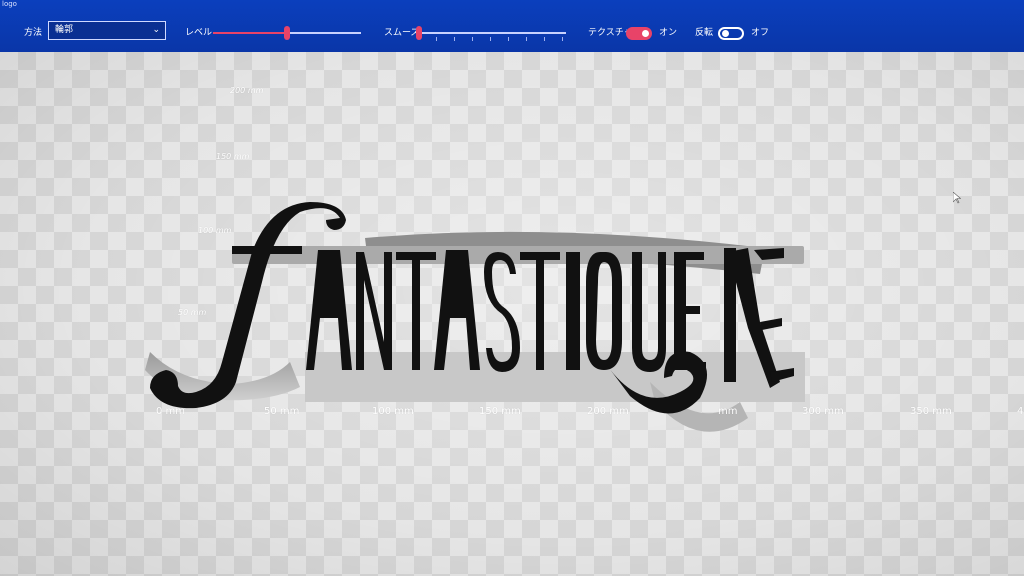 The height and width of the screenshot is (576, 1024). Describe the element at coordinates (608, 411) in the screenshot. I see `x-axis-label: 200 mm` at that location.